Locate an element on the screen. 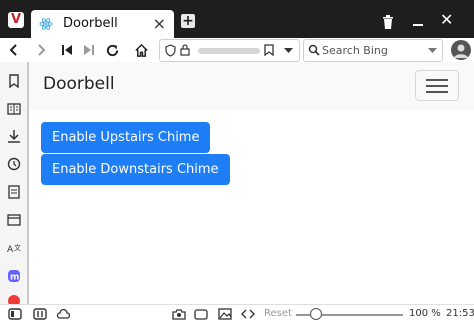  panel-toggle-icon is located at coordinates (15, 314).